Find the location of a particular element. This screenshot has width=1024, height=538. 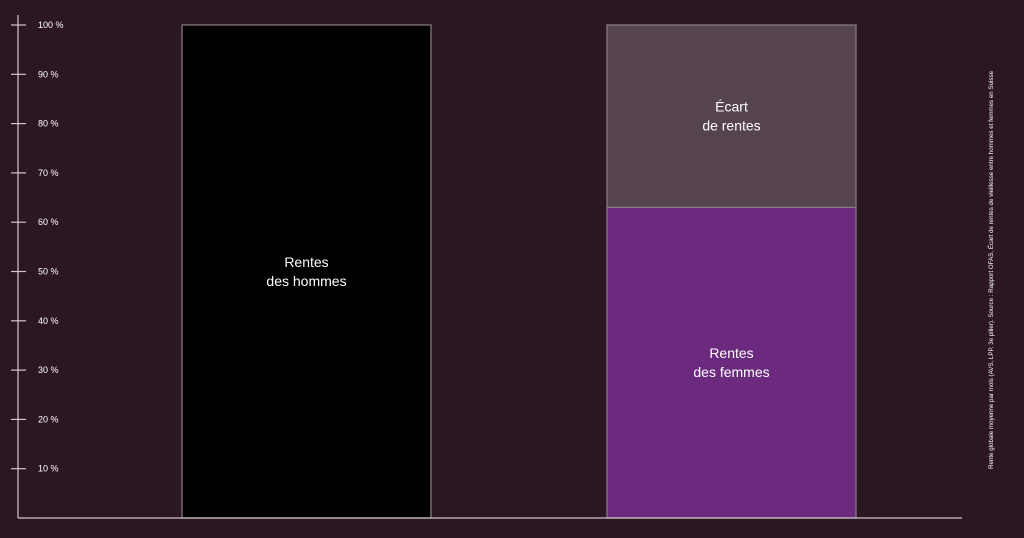

bar-2-segment-2-label-line-2: de rentes is located at coordinates (731, 126).